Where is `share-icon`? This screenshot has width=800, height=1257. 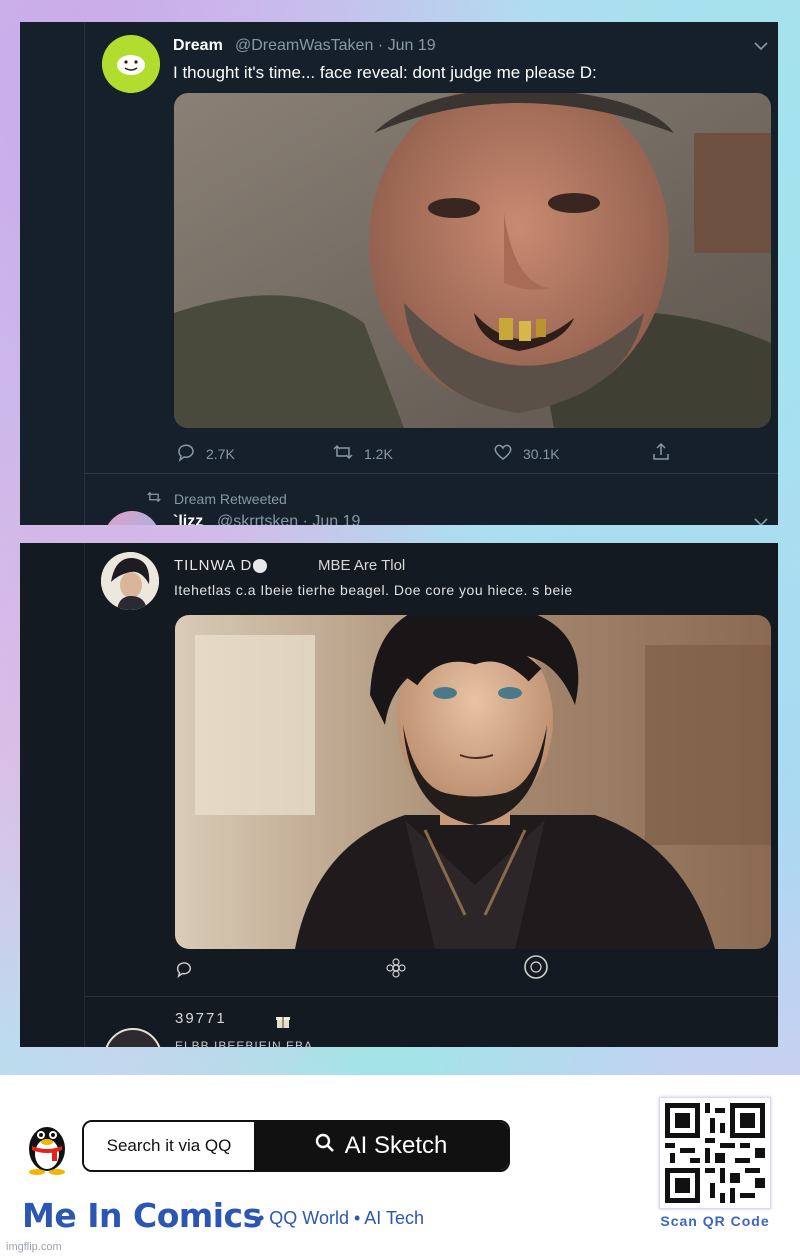
share-icon is located at coordinates (661, 453).